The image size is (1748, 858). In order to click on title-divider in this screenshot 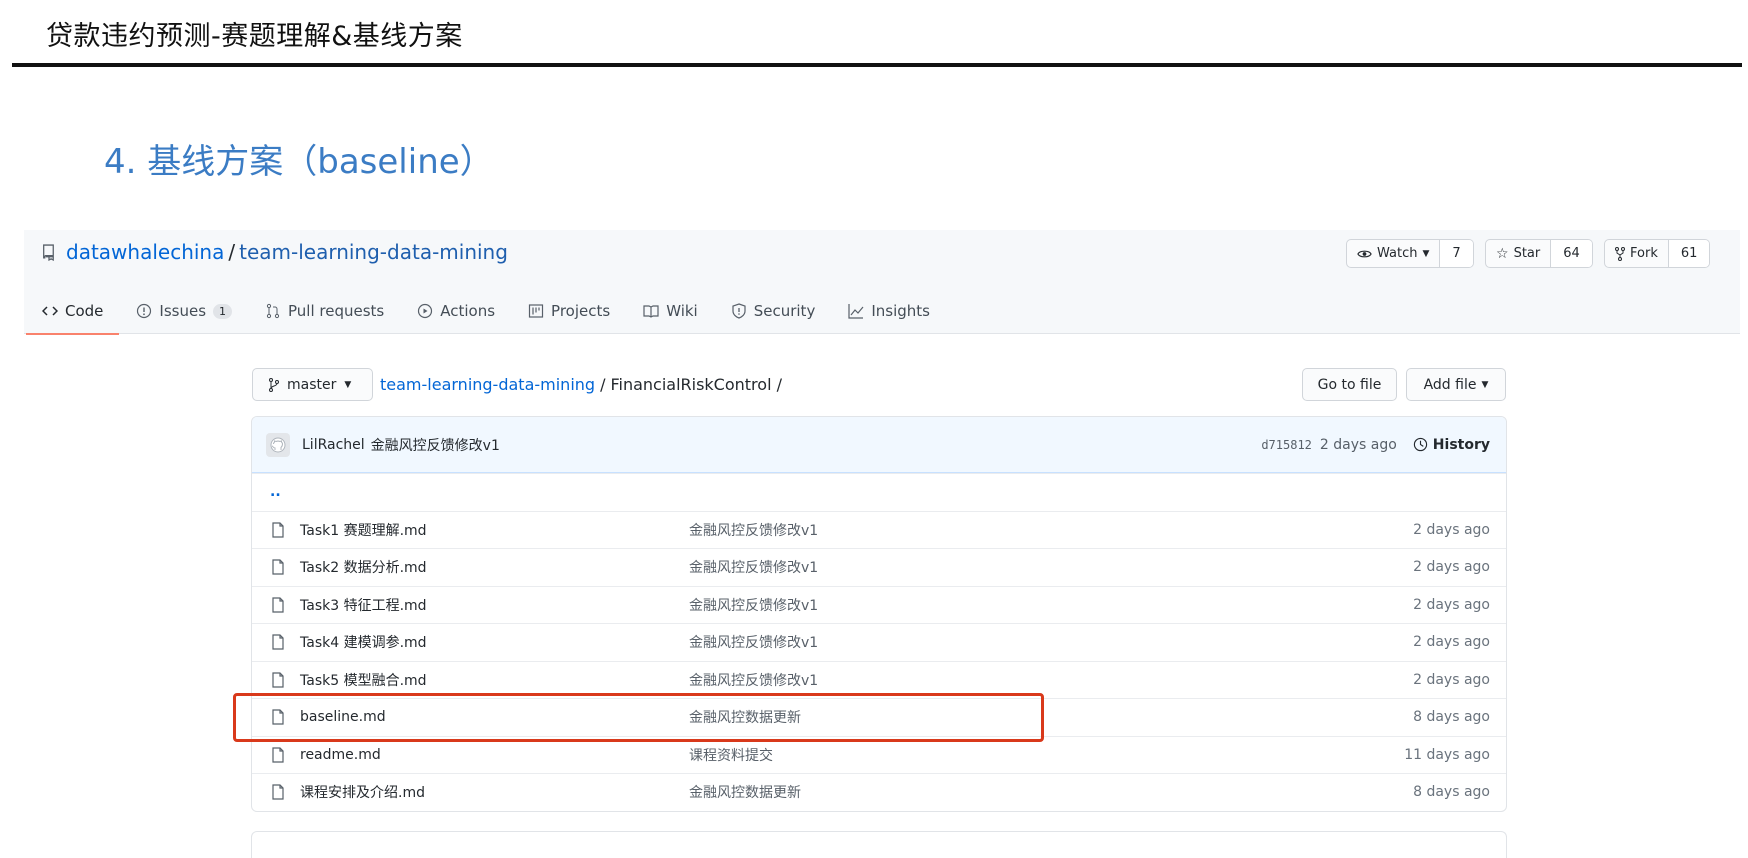, I will do `click(877, 65)`.